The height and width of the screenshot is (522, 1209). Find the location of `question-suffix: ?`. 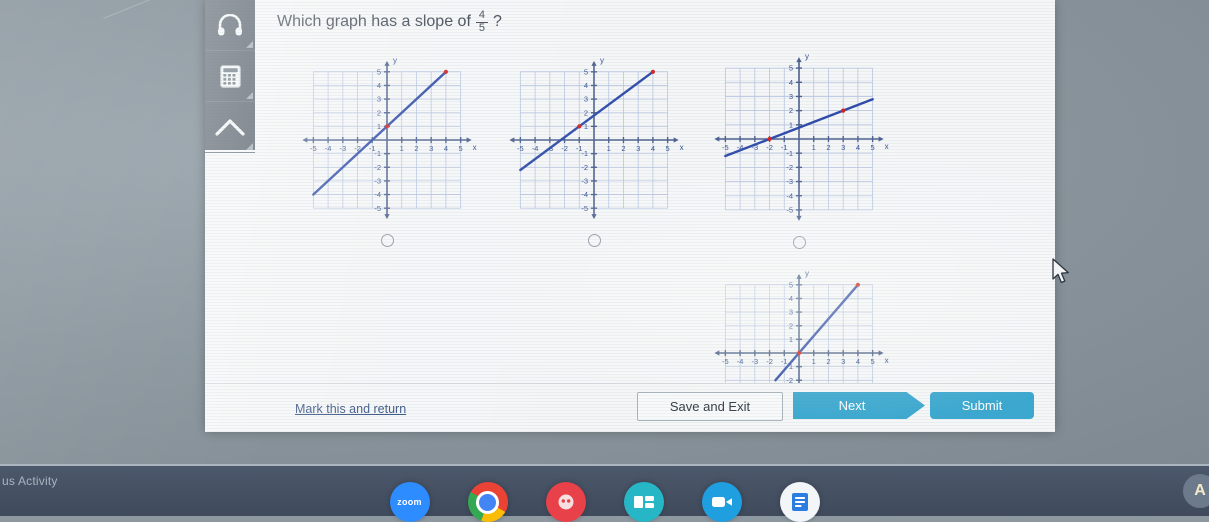

question-suffix: ? is located at coordinates (497, 22).